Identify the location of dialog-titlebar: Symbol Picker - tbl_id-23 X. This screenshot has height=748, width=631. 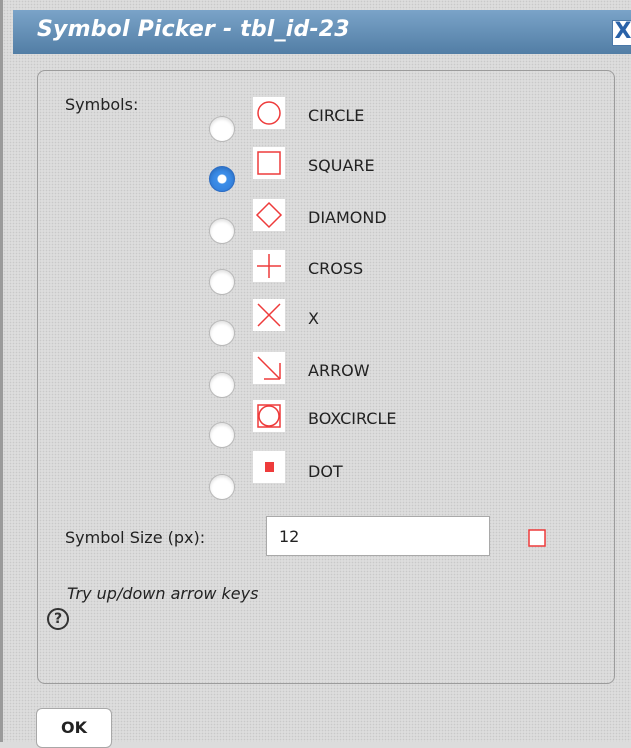
(322, 32).